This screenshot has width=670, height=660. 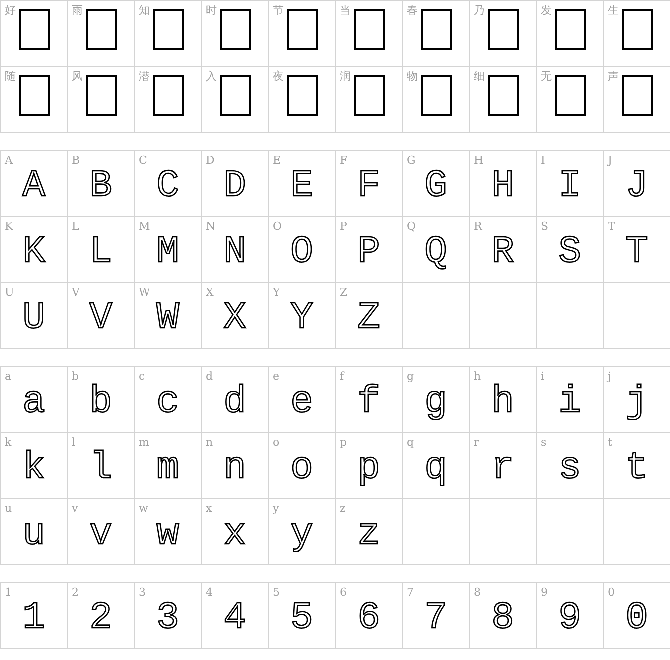 What do you see at coordinates (76, 226) in the screenshot?
I see `character-label: L` at bounding box center [76, 226].